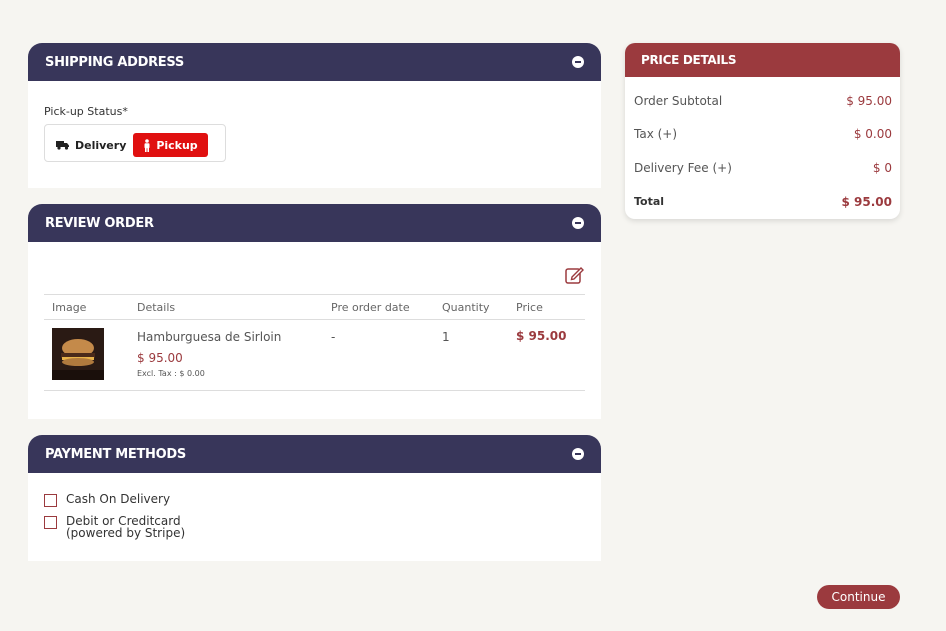 The height and width of the screenshot is (631, 946). I want to click on price-row-label: Delivery Fee (+), so click(683, 168).